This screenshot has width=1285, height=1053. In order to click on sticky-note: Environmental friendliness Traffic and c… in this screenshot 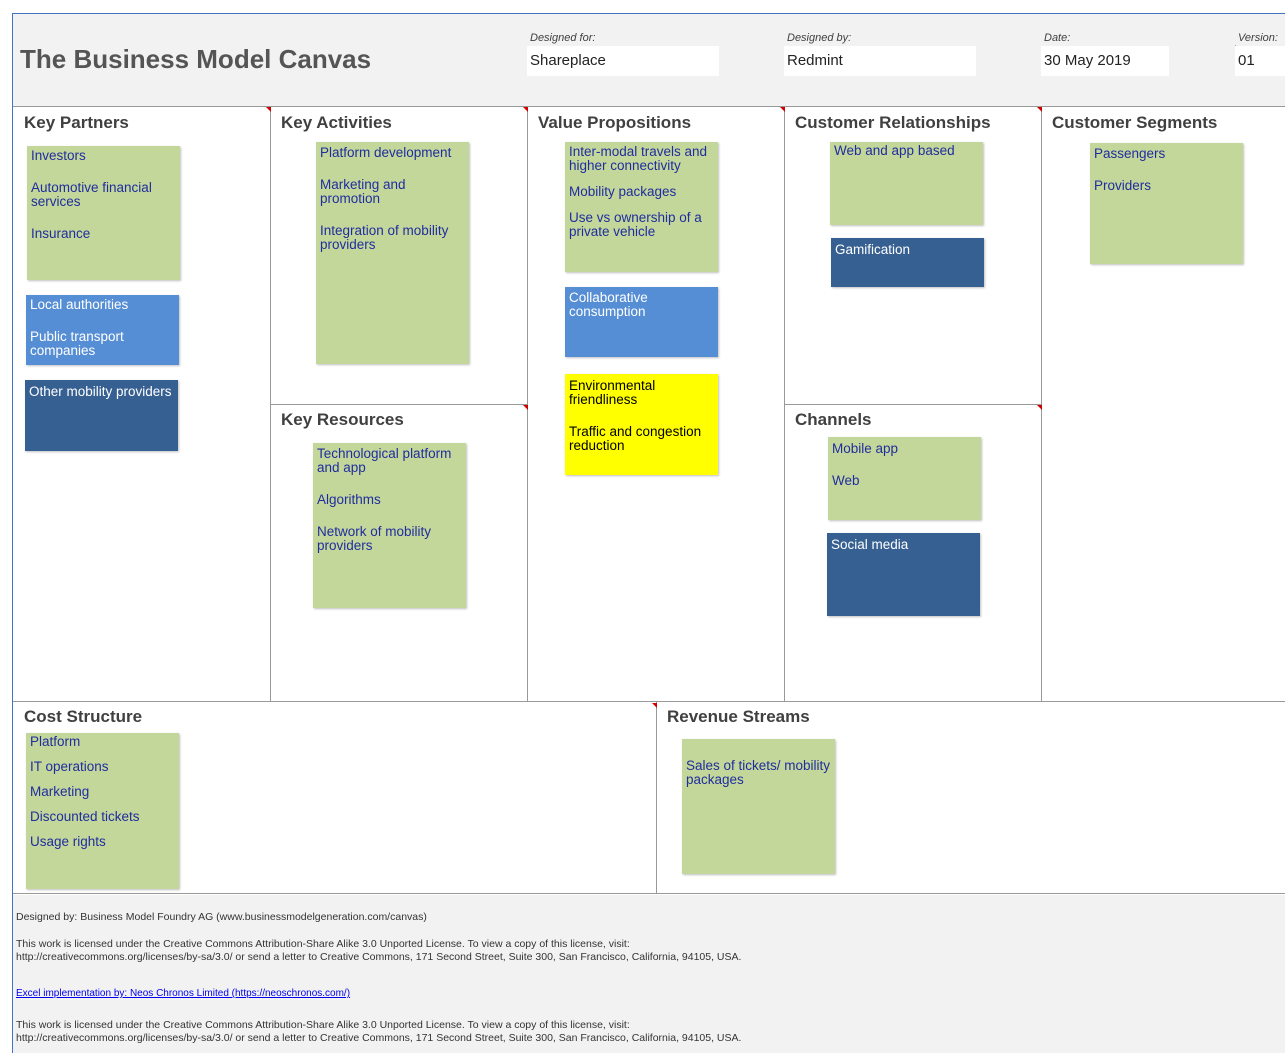, I will do `click(641, 424)`.